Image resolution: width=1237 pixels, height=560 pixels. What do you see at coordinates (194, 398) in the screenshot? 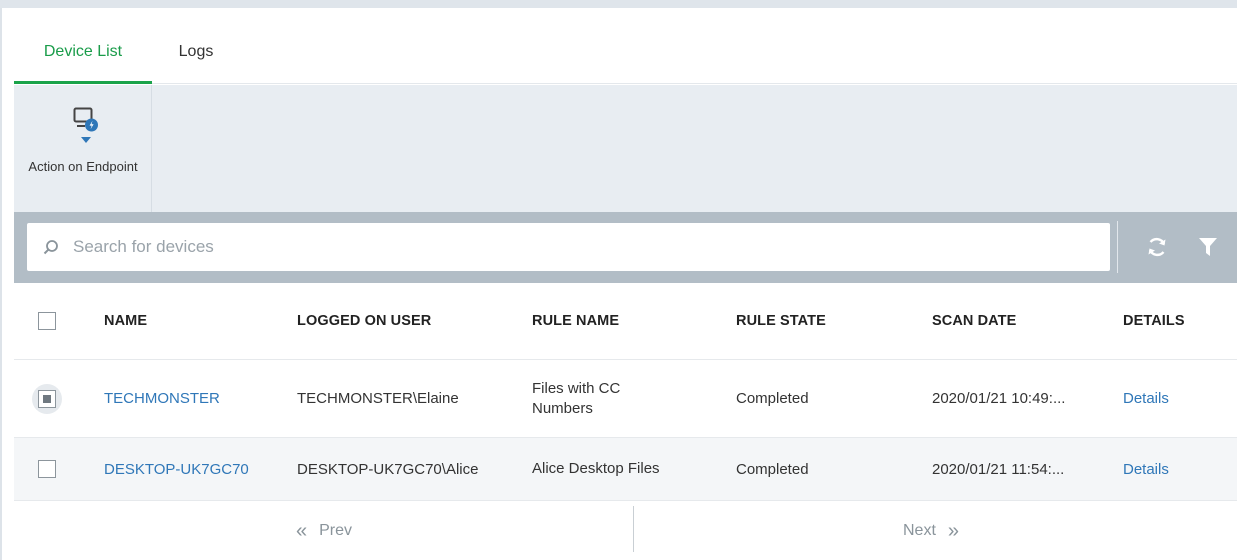
I see `device-name-link: TECHMONSTER` at bounding box center [194, 398].